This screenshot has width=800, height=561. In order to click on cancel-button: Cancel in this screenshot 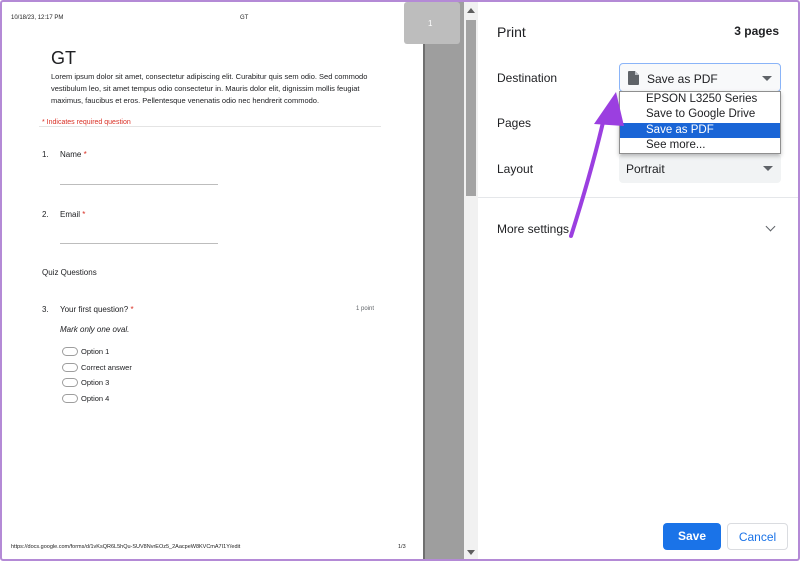, I will do `click(757, 536)`.